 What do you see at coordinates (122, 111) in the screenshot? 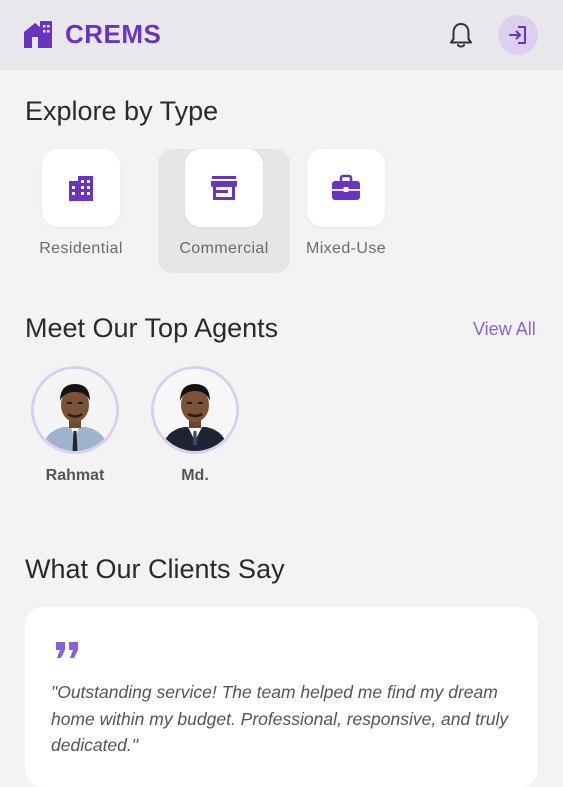
I see `explore-title: Explore by Type` at bounding box center [122, 111].